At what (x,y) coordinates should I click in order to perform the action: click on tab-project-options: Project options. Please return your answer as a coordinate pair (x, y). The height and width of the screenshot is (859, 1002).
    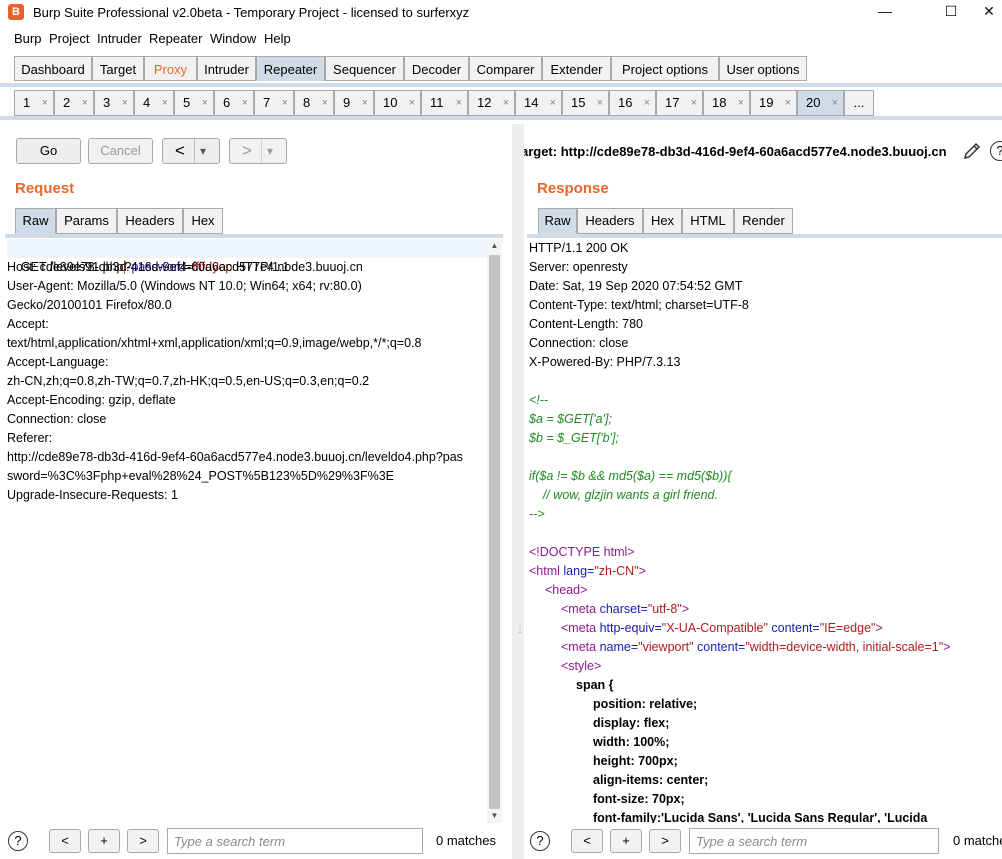
    Looking at the image, I should click on (665, 68).